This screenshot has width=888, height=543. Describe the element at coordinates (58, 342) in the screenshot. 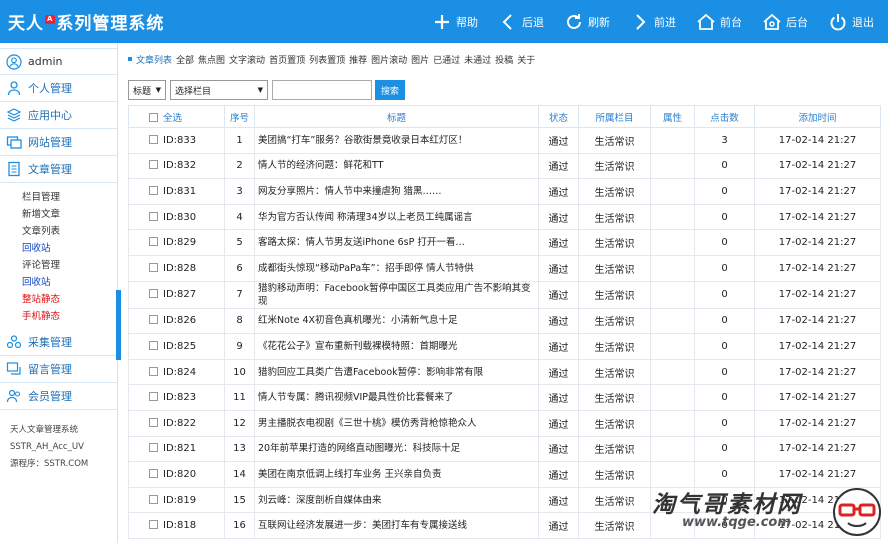

I see `sidebar-group-collect: 采集管理` at that location.